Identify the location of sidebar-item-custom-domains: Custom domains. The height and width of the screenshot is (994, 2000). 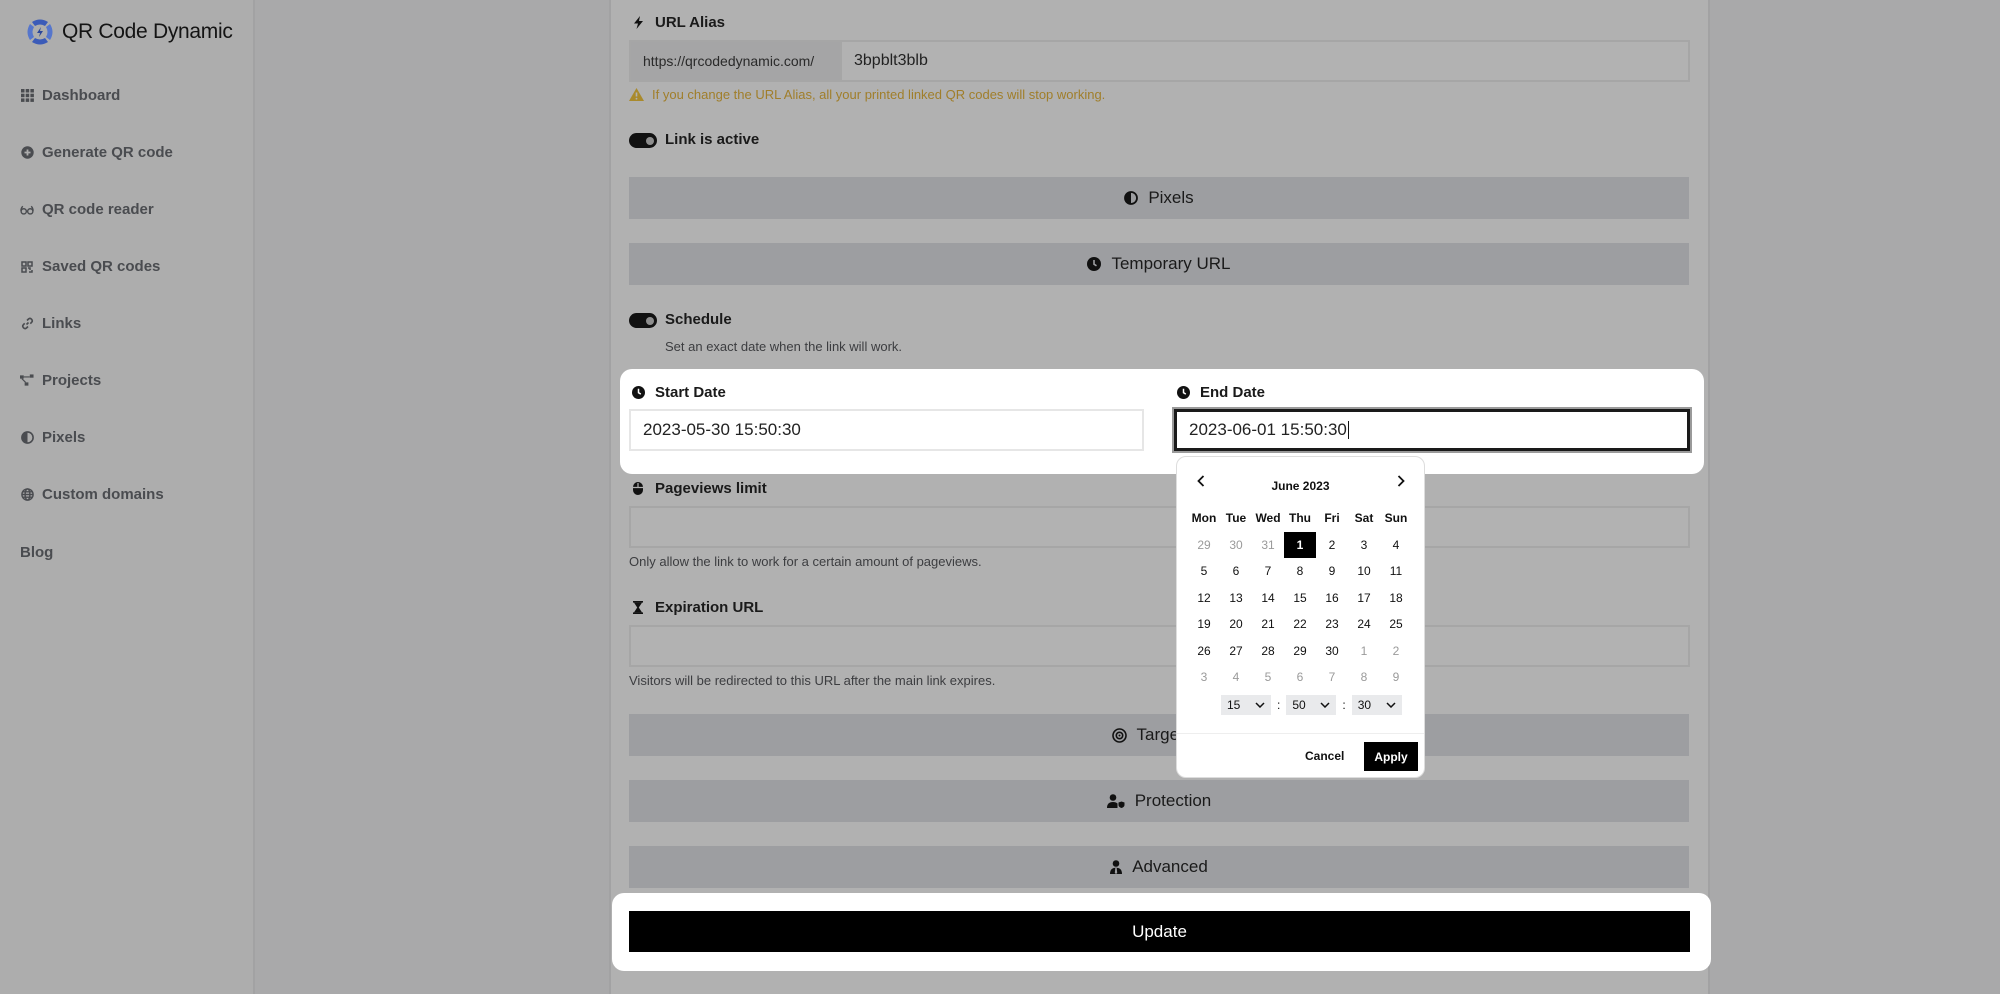
(92, 494).